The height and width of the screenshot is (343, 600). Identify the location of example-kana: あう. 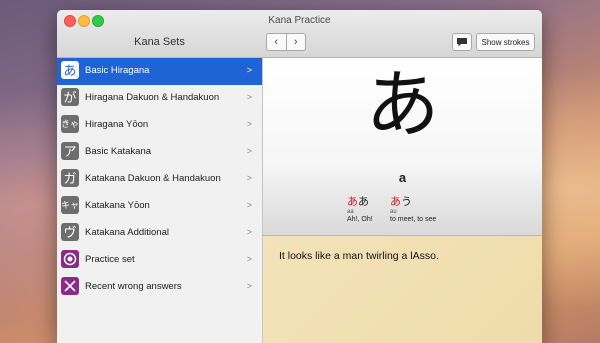
(413, 201).